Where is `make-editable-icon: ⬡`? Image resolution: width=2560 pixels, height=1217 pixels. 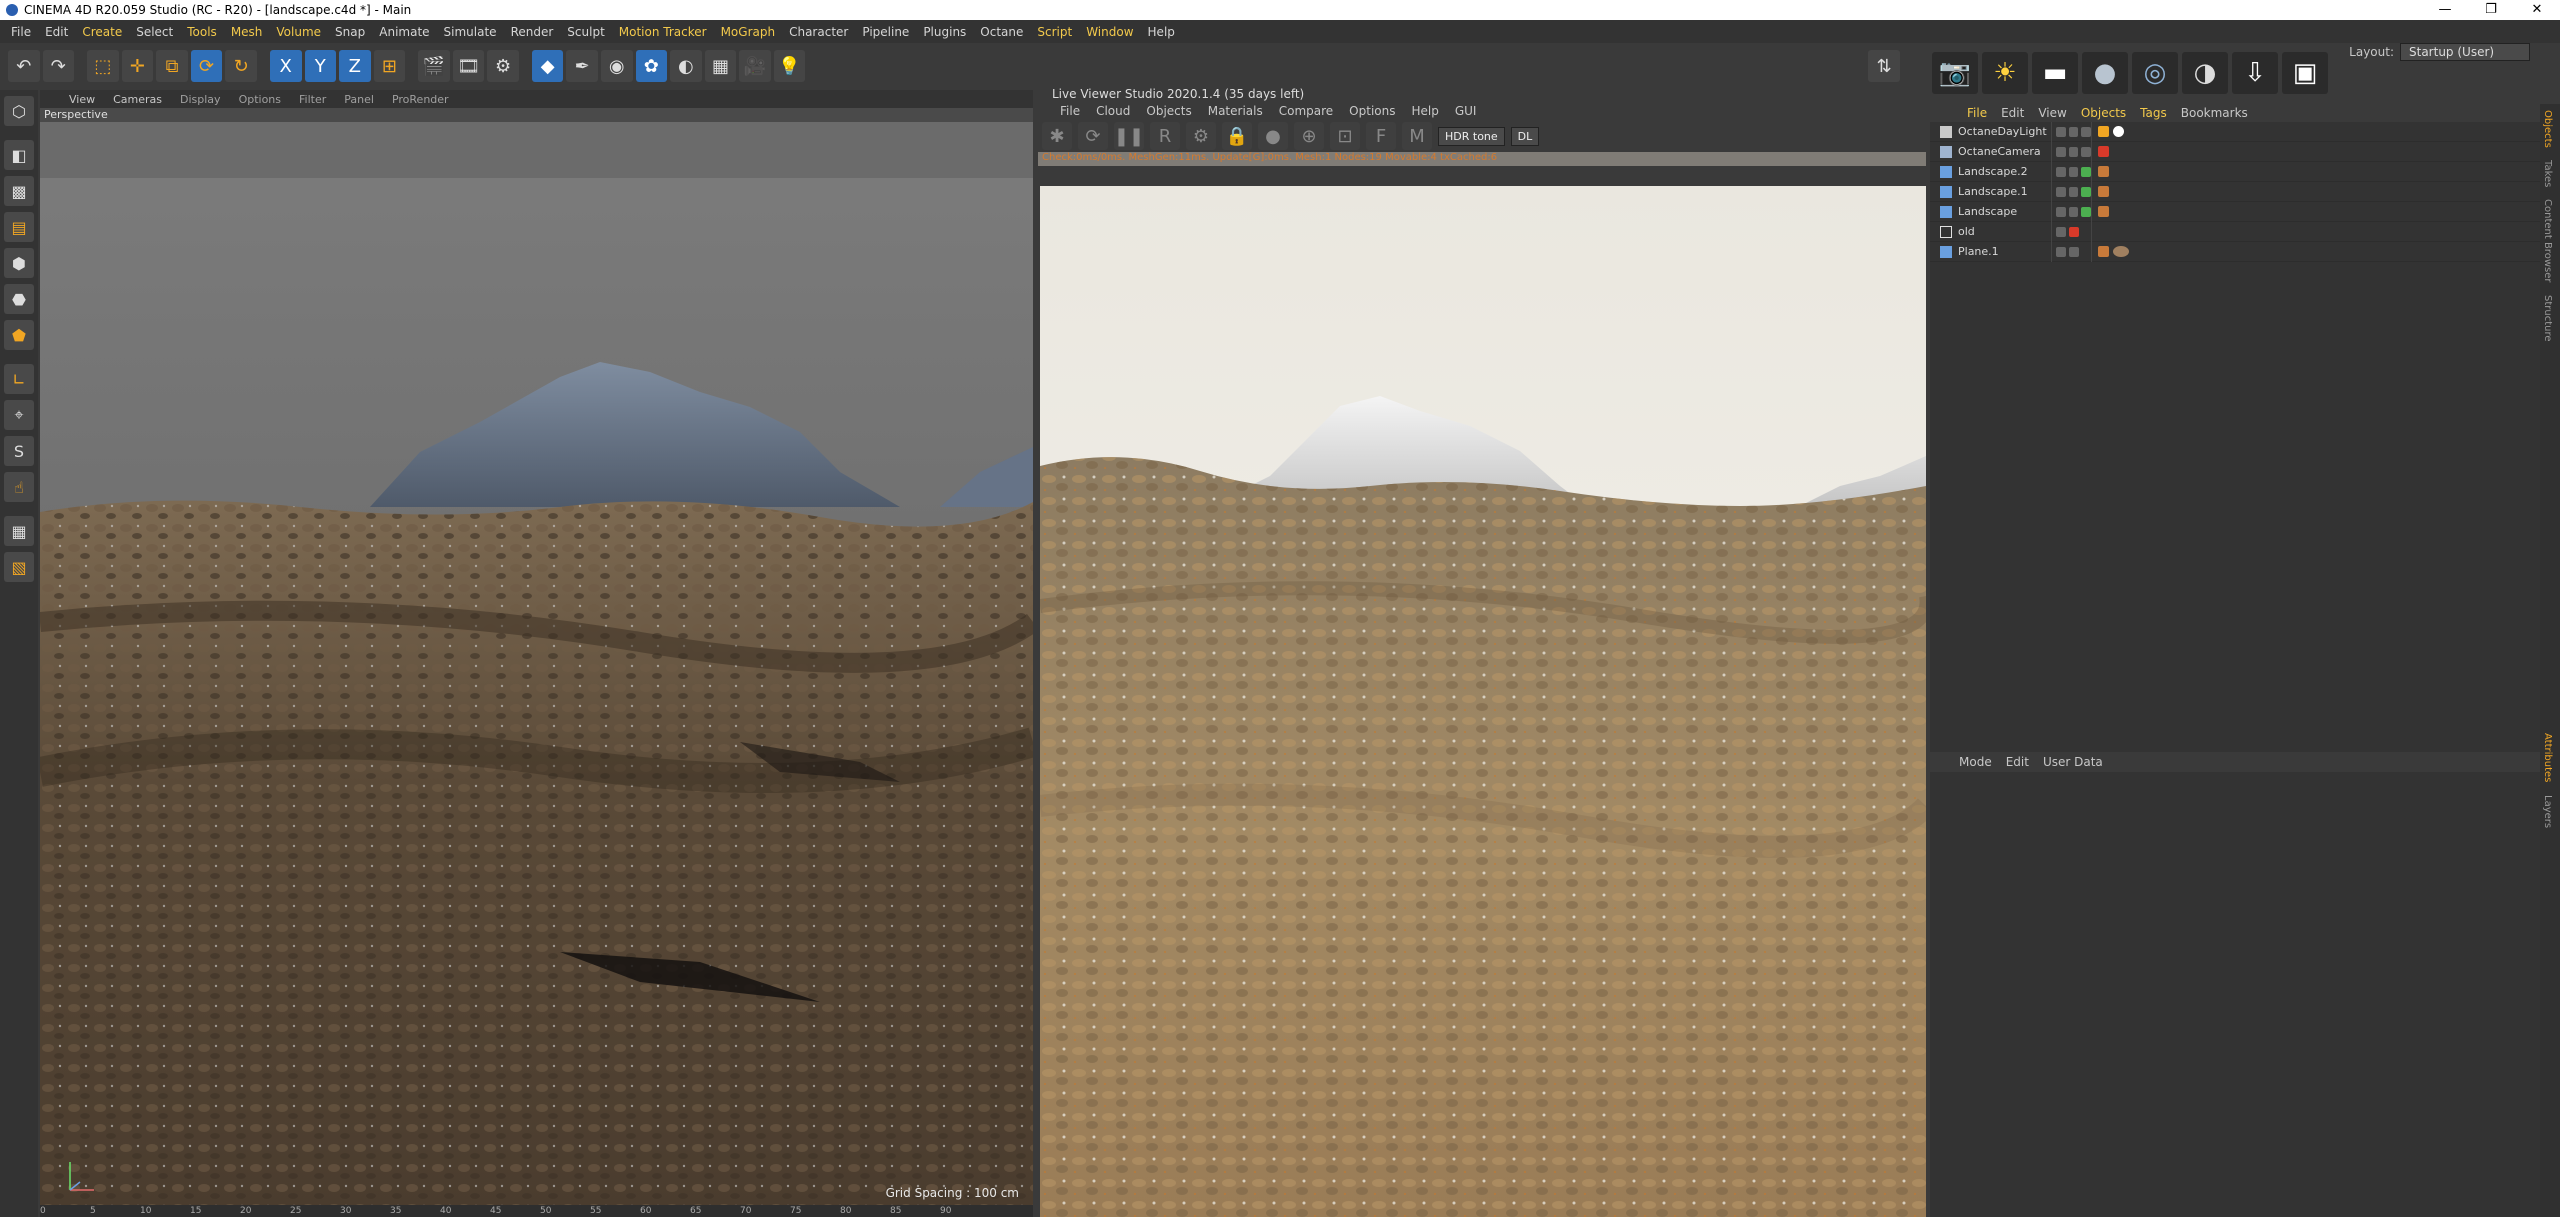
make-editable-icon: ⬡ is located at coordinates (19, 111).